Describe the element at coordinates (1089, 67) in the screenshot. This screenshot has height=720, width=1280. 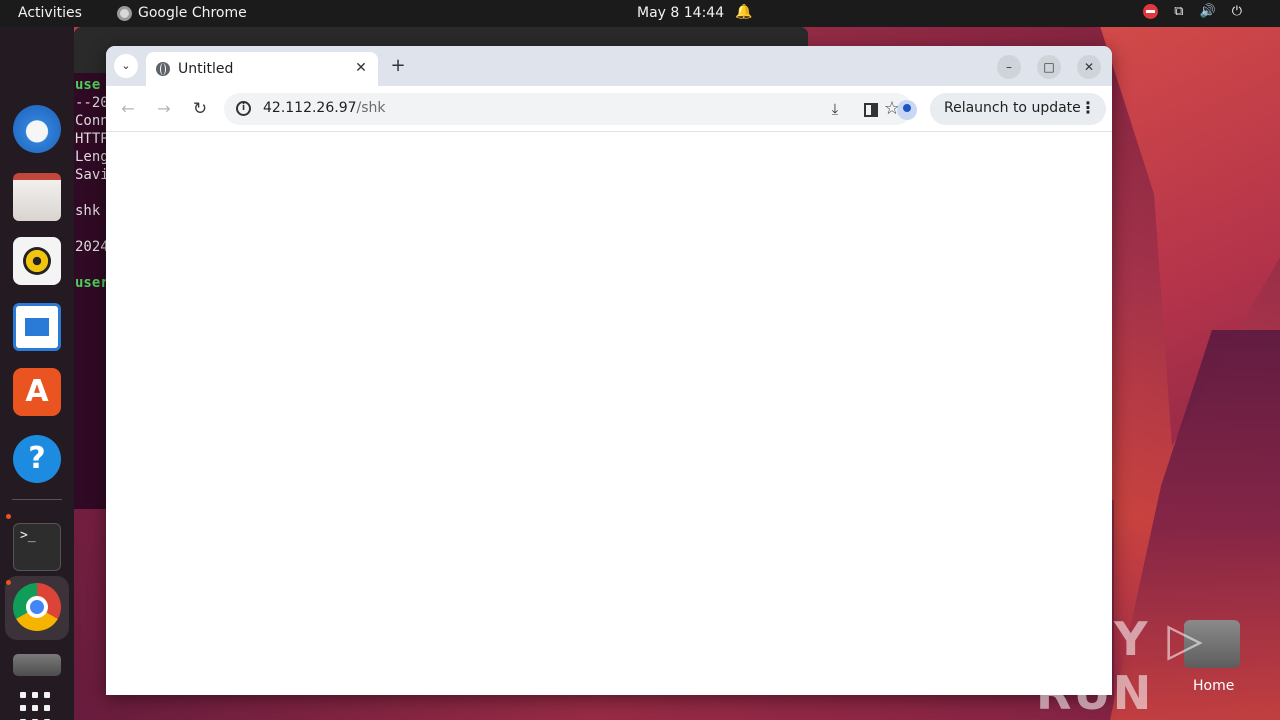
I see `close-window-button: ✕` at that location.